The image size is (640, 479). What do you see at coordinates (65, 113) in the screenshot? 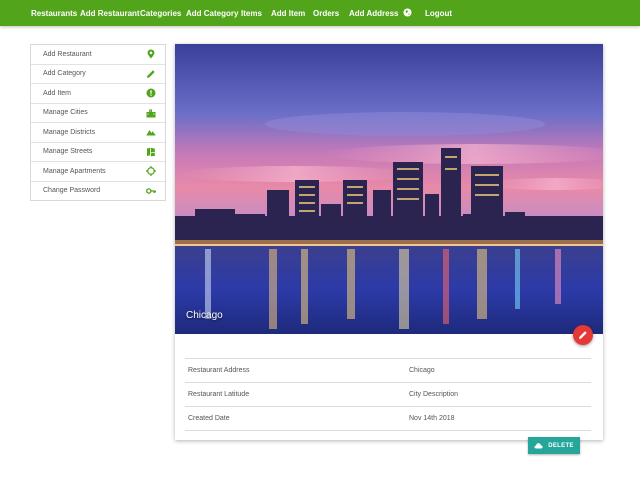
I see `sidebar-item-label: Manage Cities` at bounding box center [65, 113].